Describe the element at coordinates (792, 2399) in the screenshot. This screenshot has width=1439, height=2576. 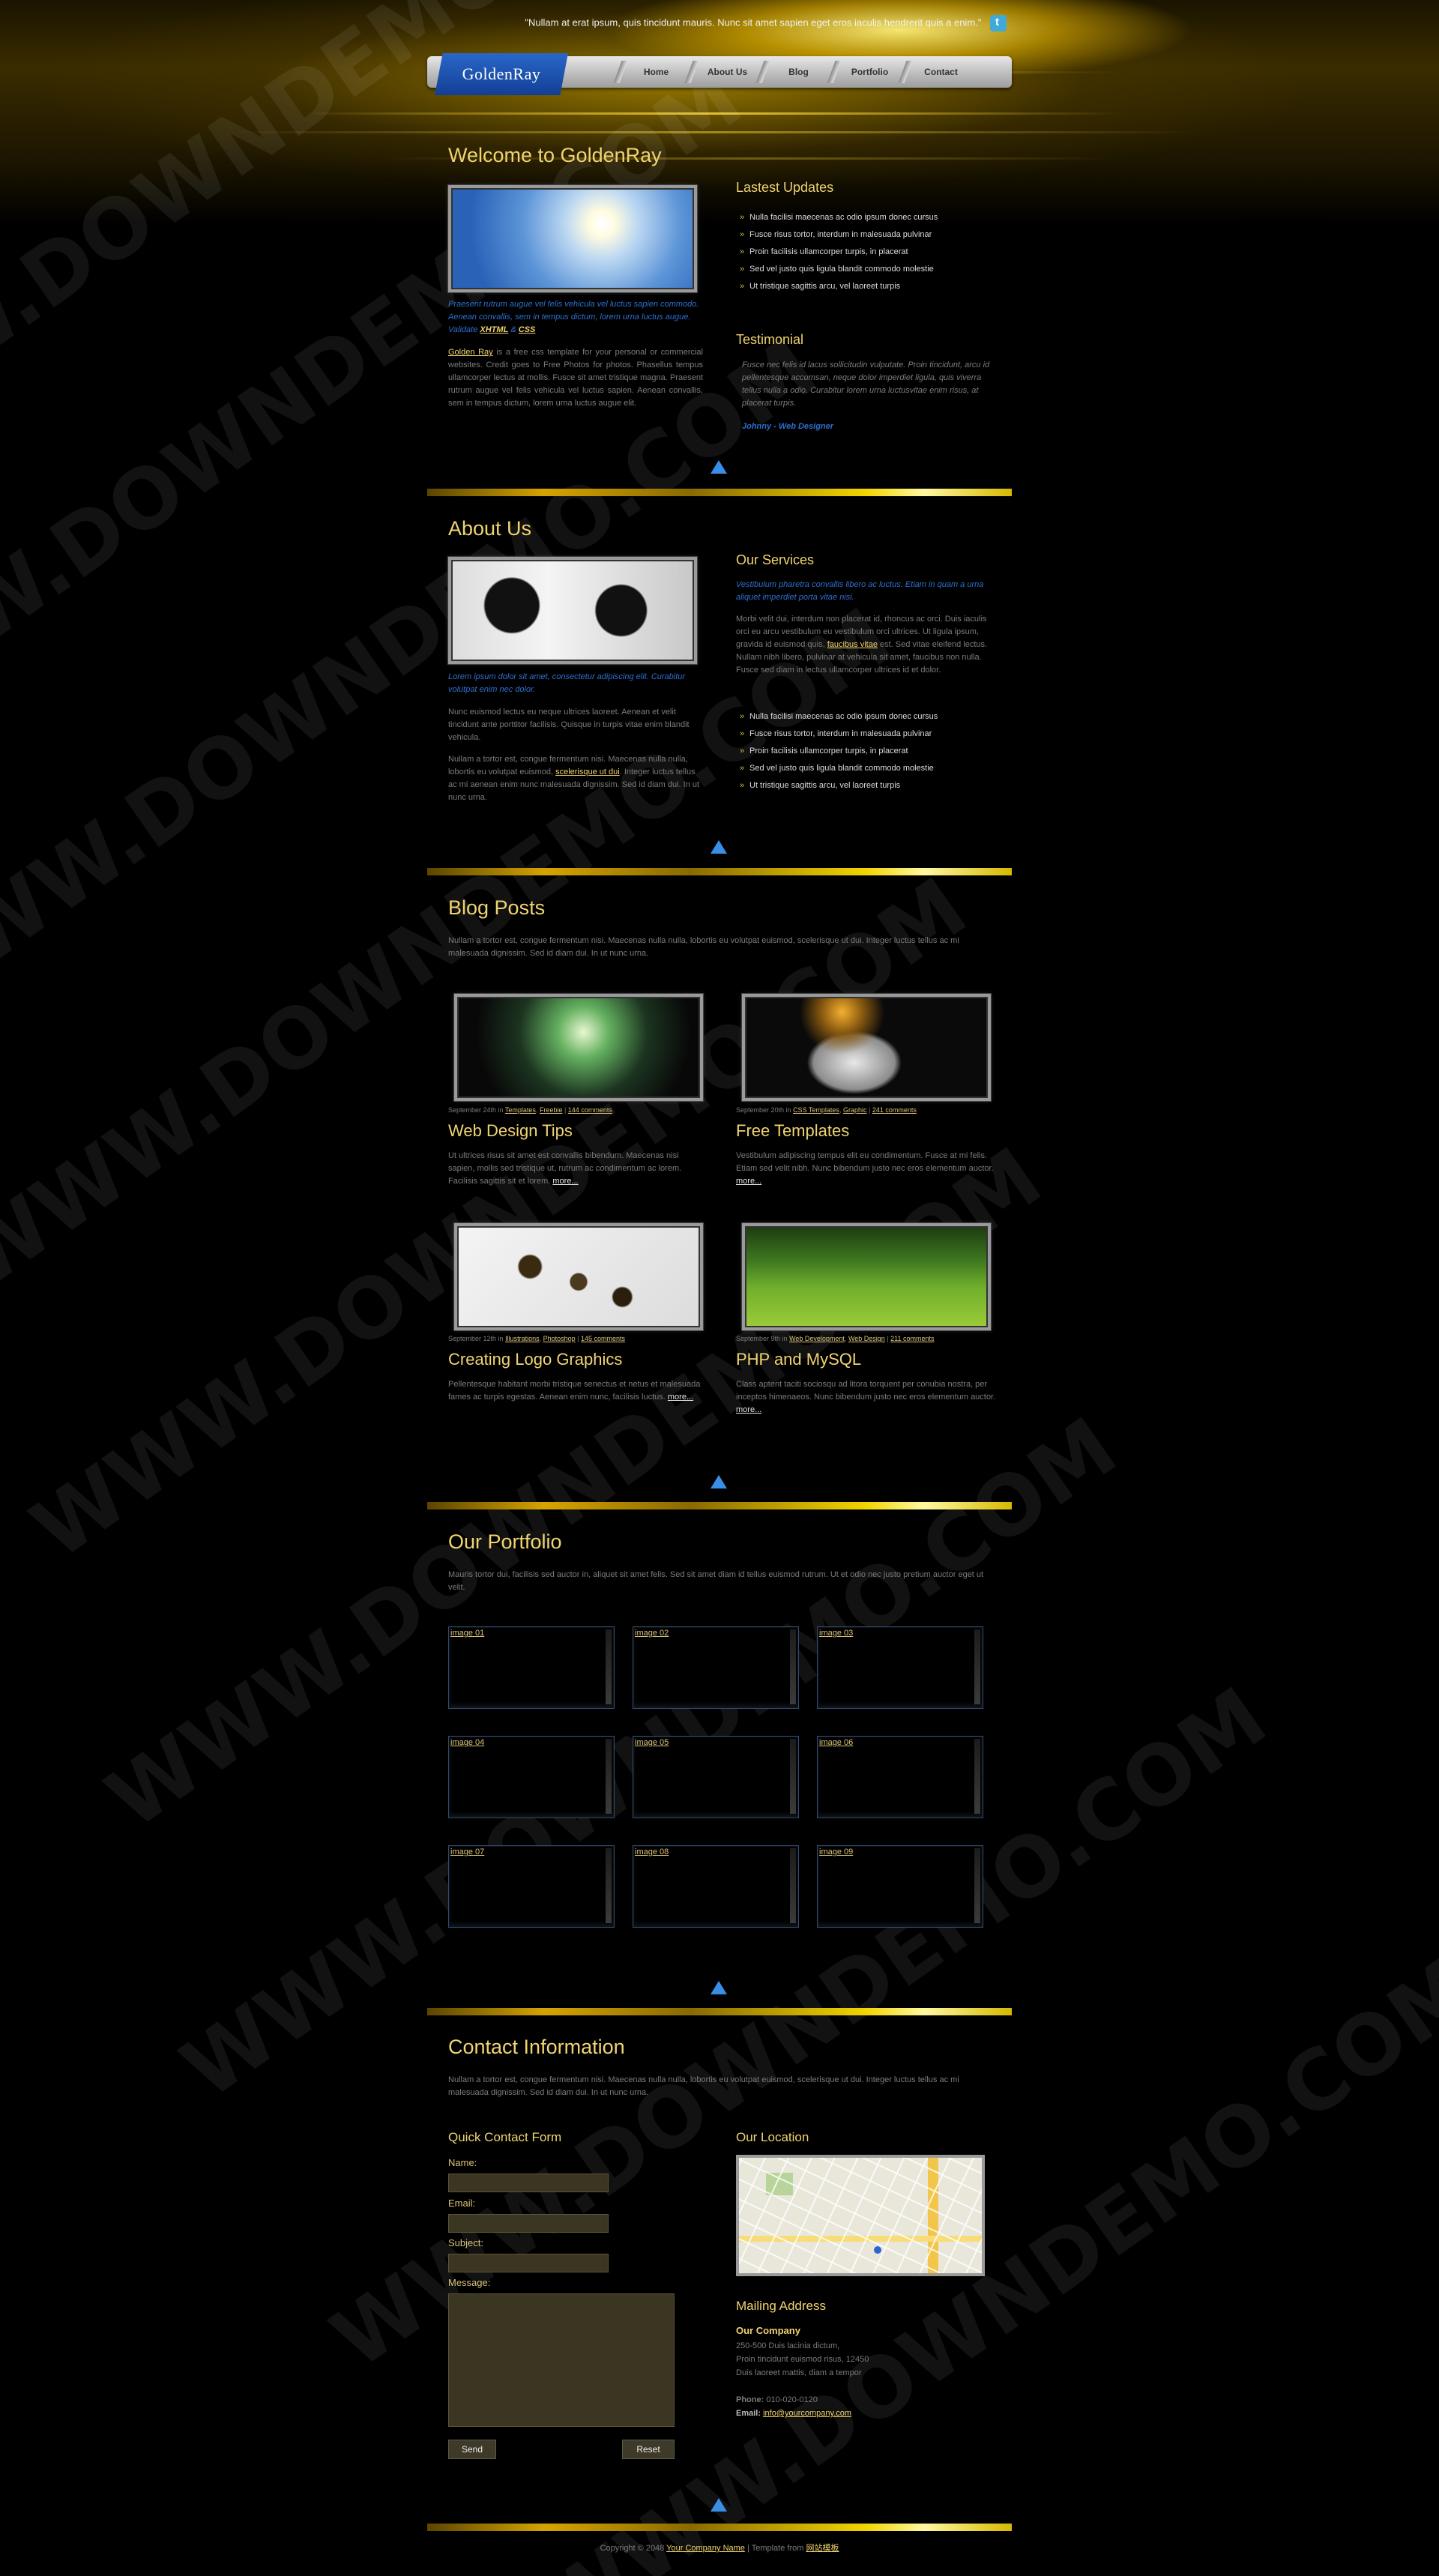
I see `phone-value: 010-020-0120` at that location.